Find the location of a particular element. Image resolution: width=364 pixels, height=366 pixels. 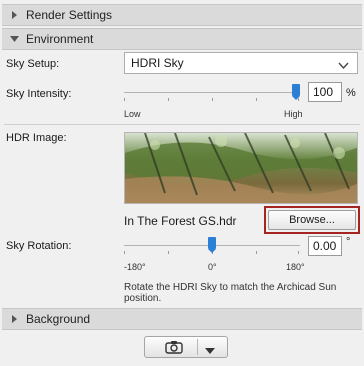

sky-intensity-value: 100 is located at coordinates (323, 92).